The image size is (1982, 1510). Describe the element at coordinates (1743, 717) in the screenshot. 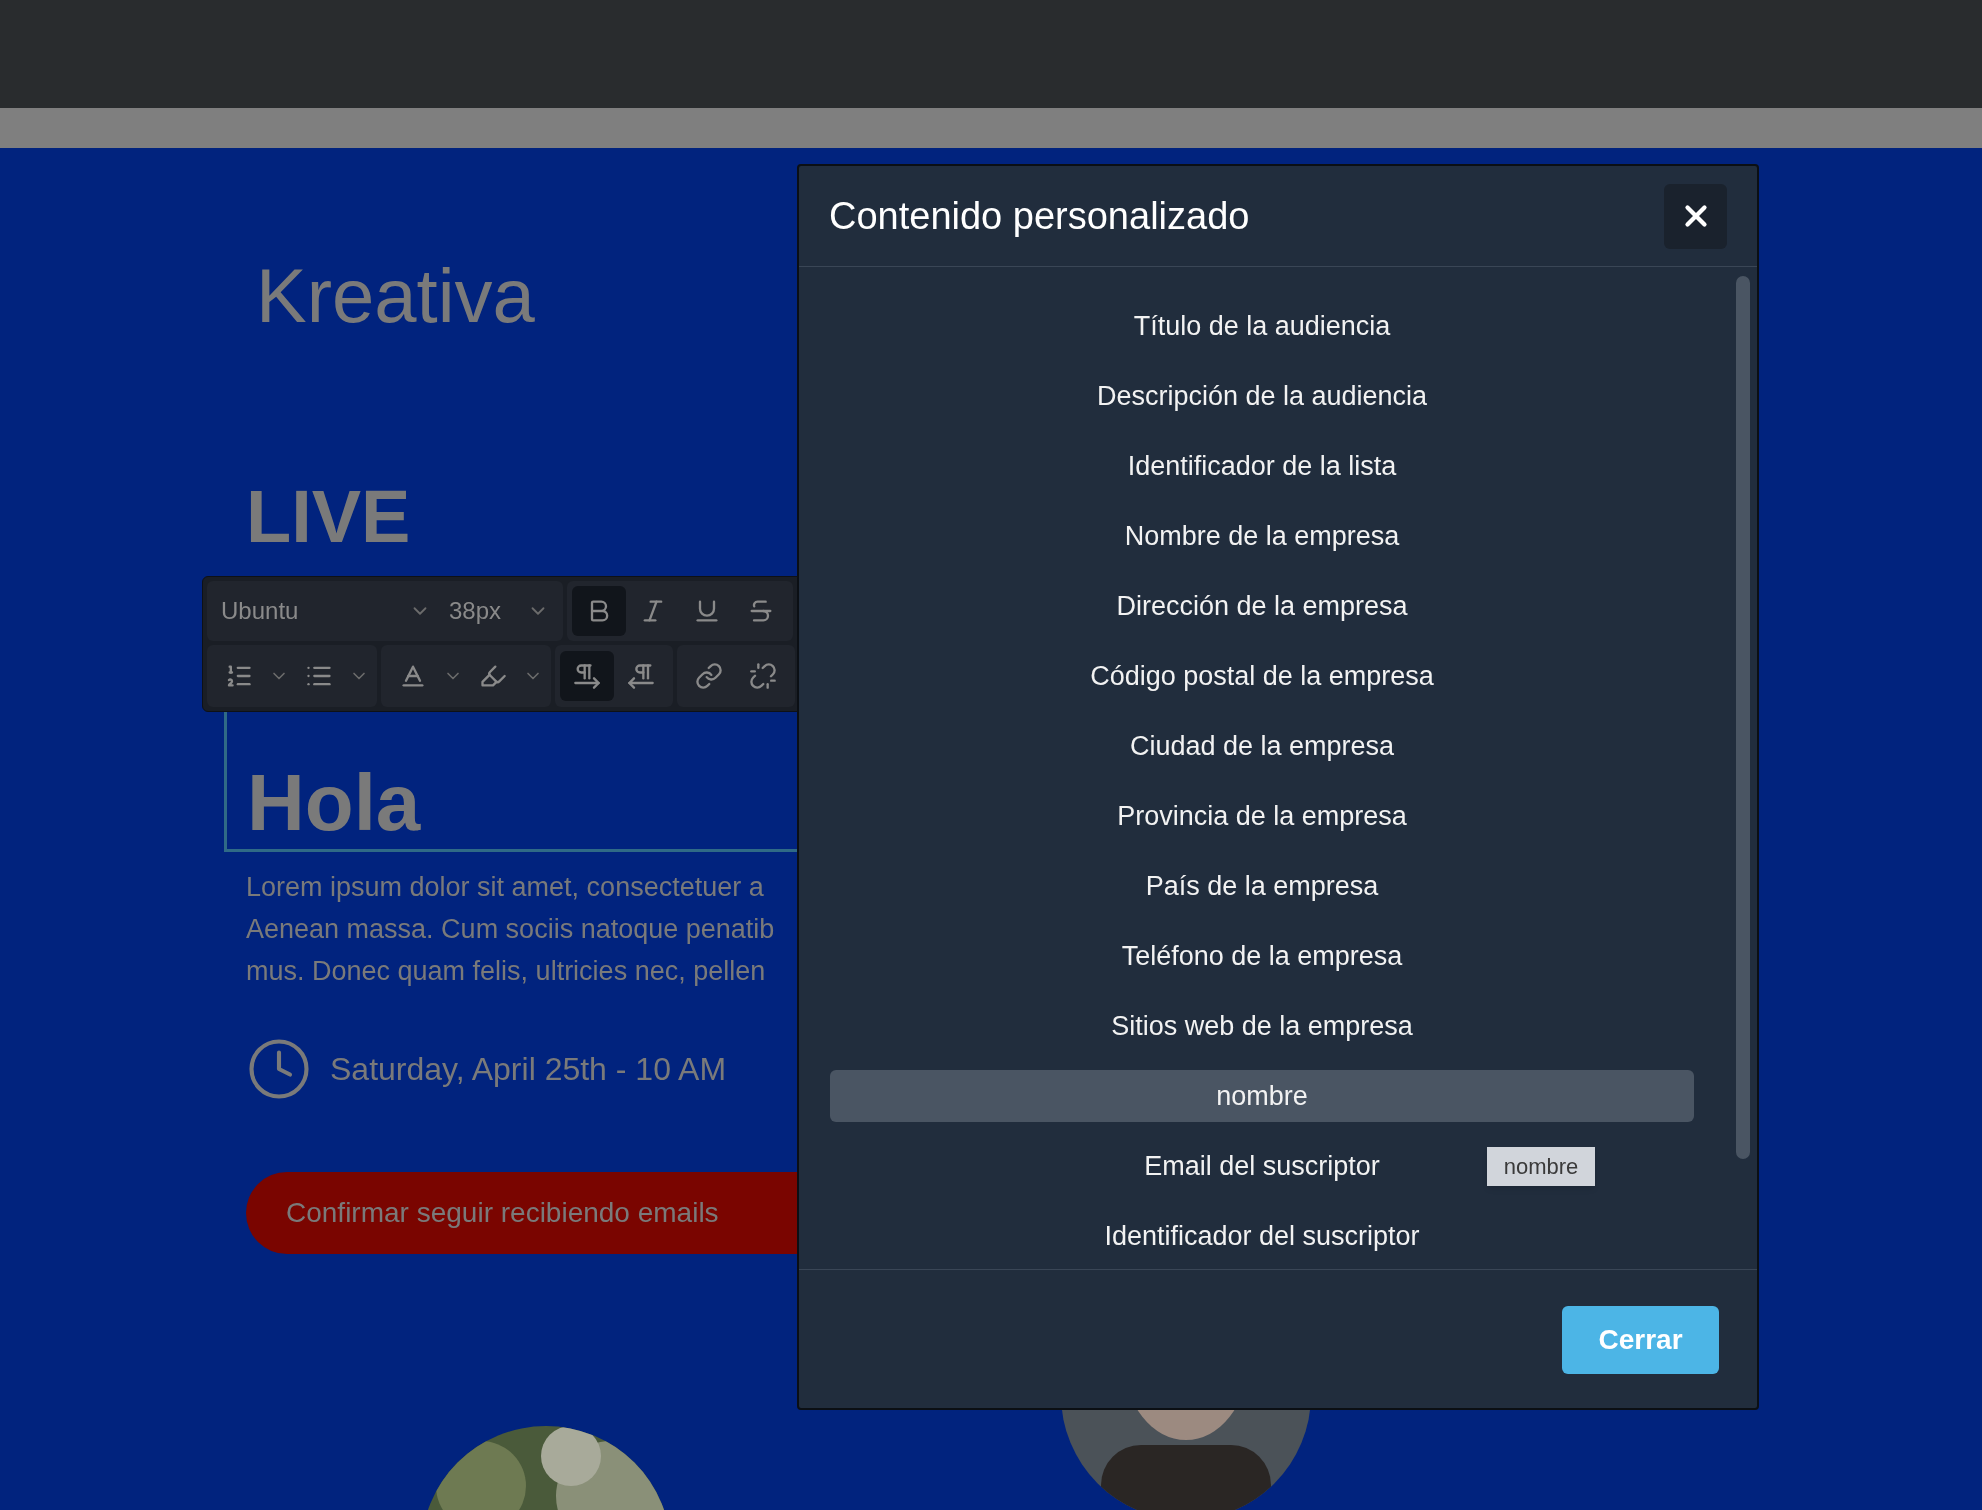

I see `scrollbar` at that location.